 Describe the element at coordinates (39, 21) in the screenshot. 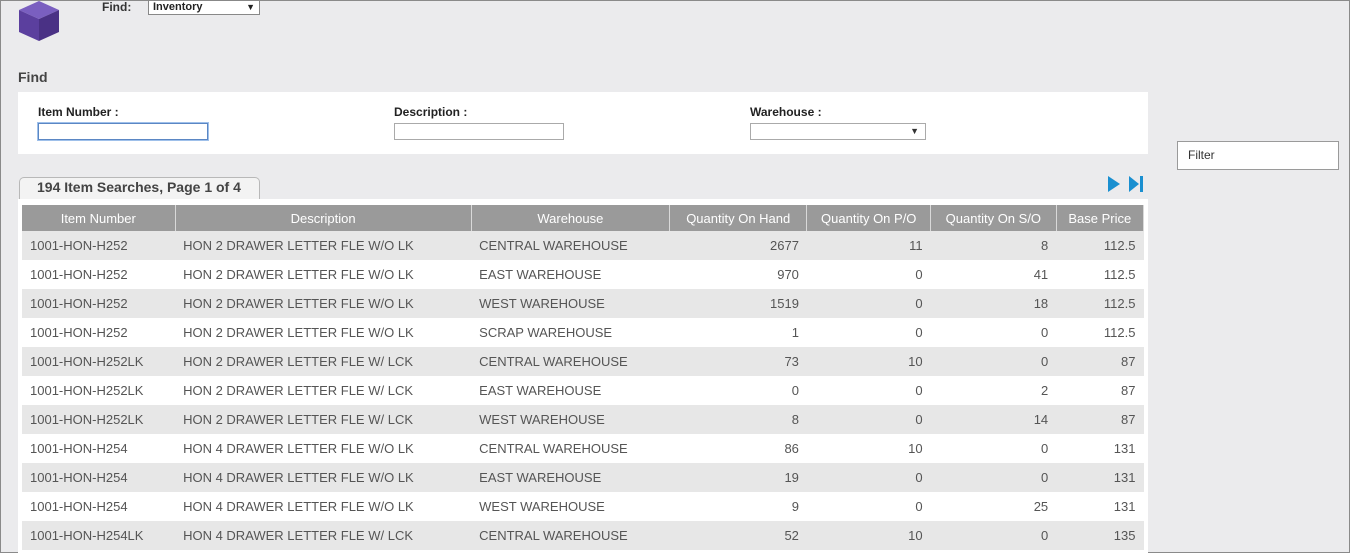

I see `cube-icon` at that location.